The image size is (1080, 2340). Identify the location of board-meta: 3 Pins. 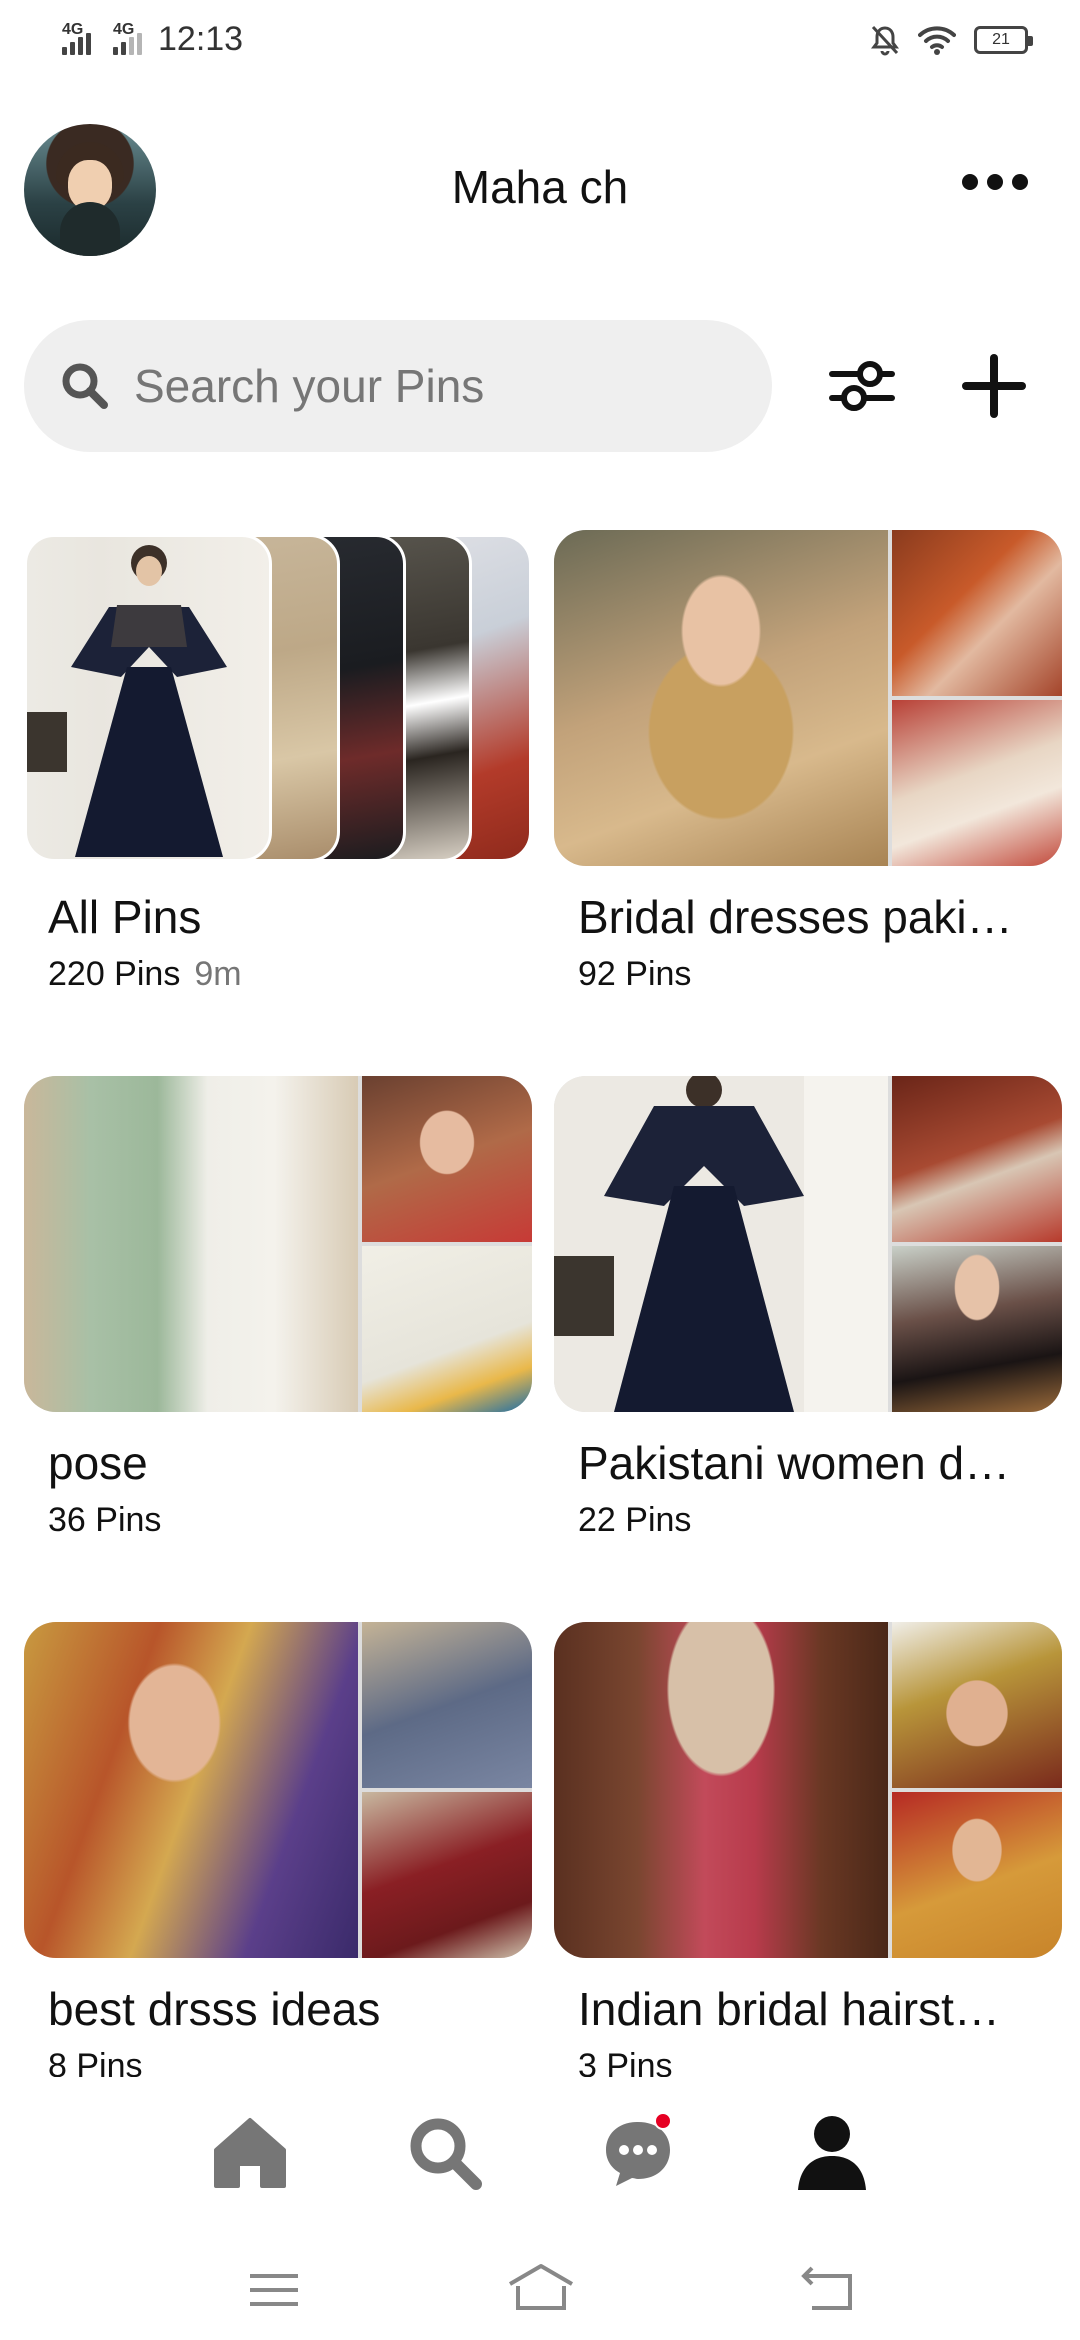
(625, 2062).